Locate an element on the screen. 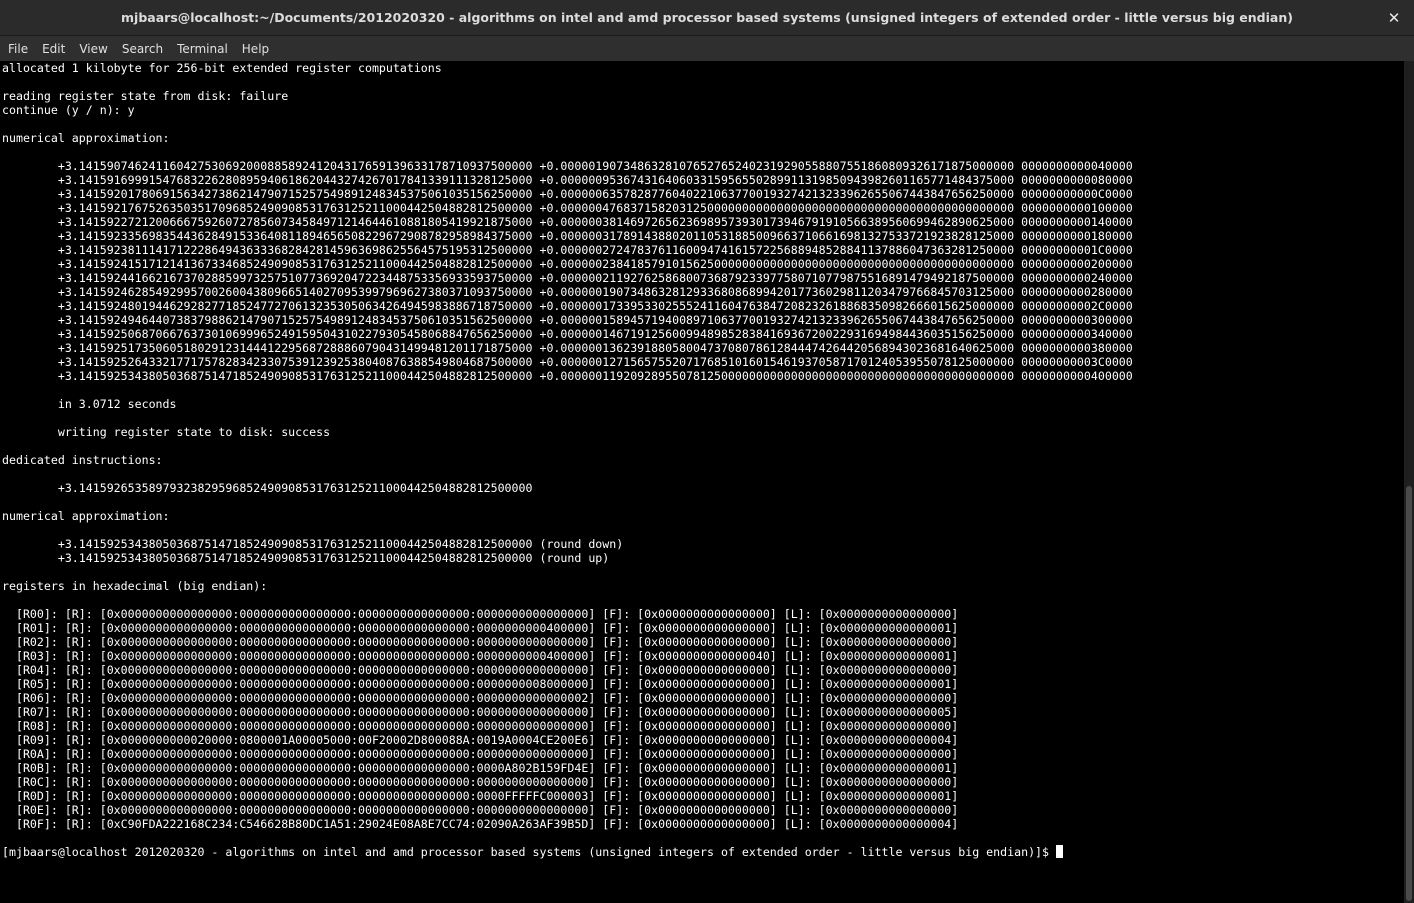  menu-view: View is located at coordinates (93, 49).